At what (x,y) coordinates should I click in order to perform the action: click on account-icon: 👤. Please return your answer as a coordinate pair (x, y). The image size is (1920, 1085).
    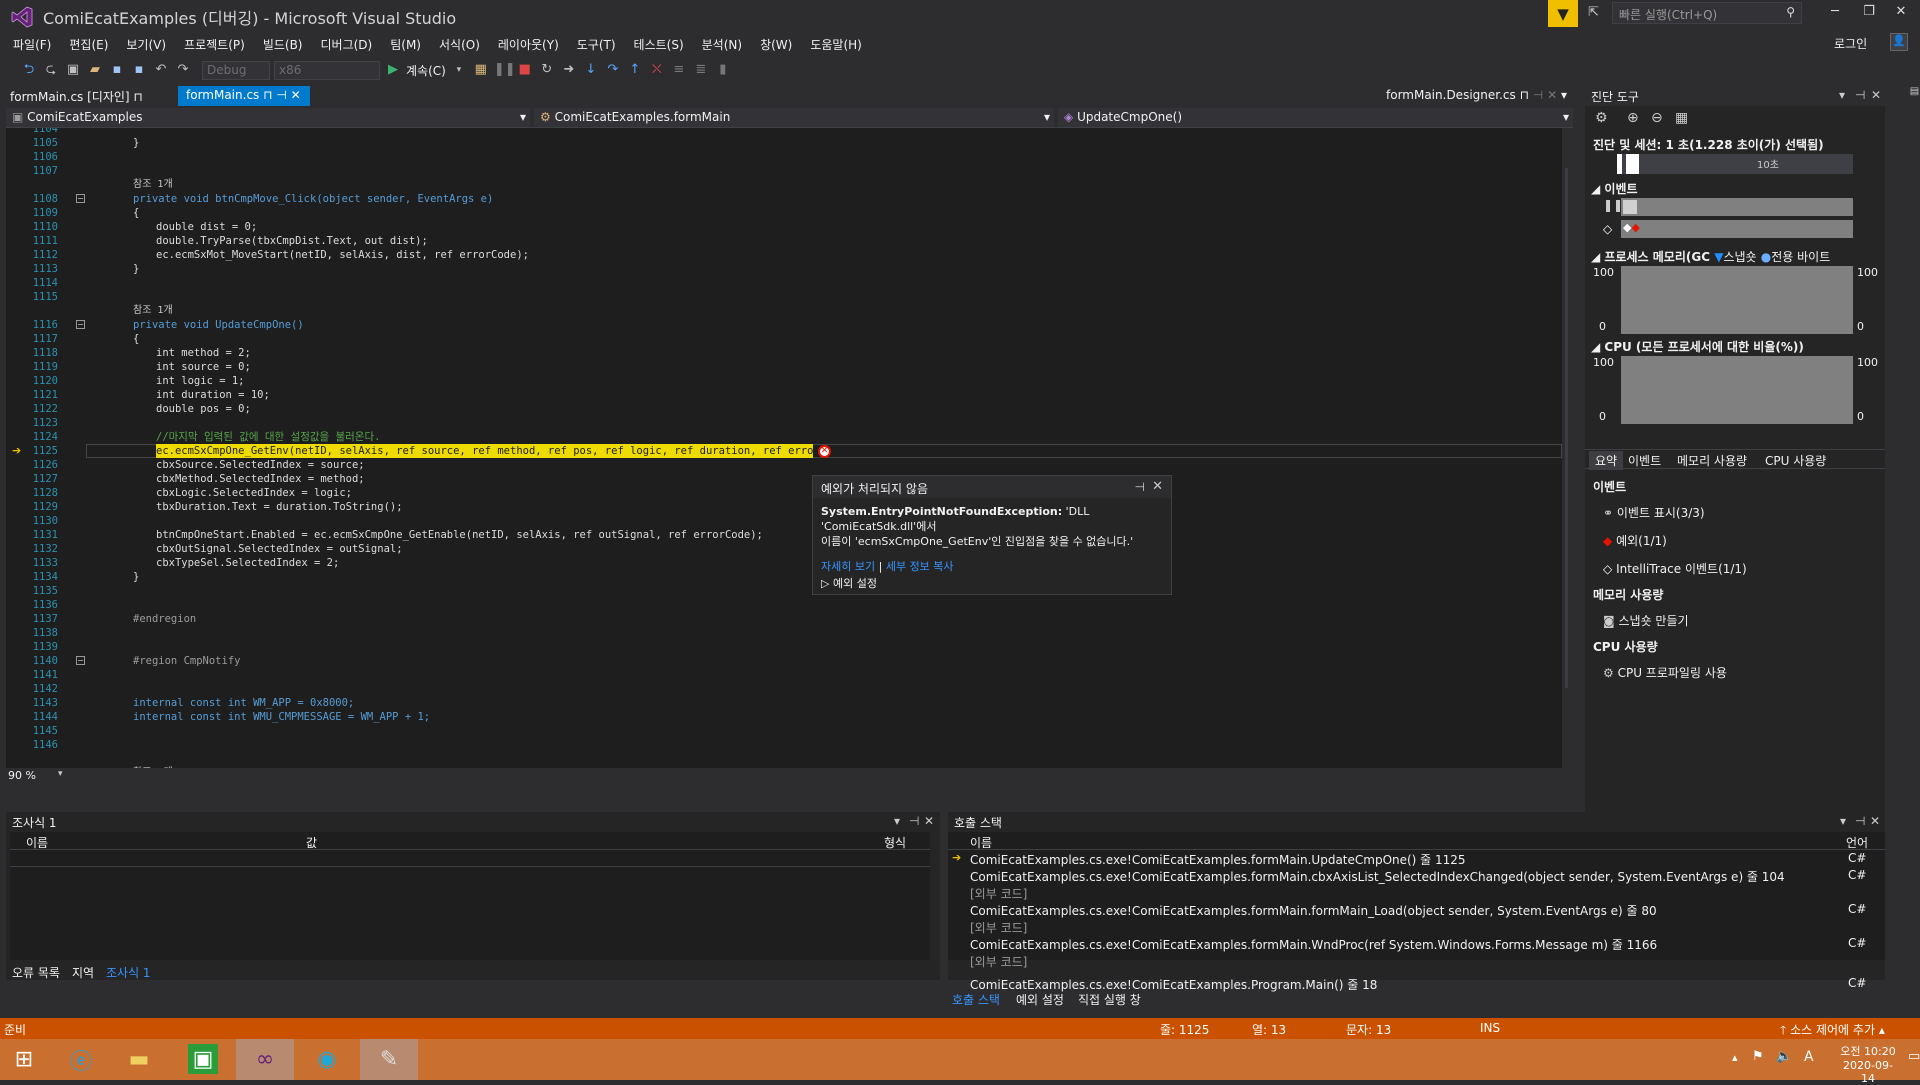
    Looking at the image, I should click on (1899, 42).